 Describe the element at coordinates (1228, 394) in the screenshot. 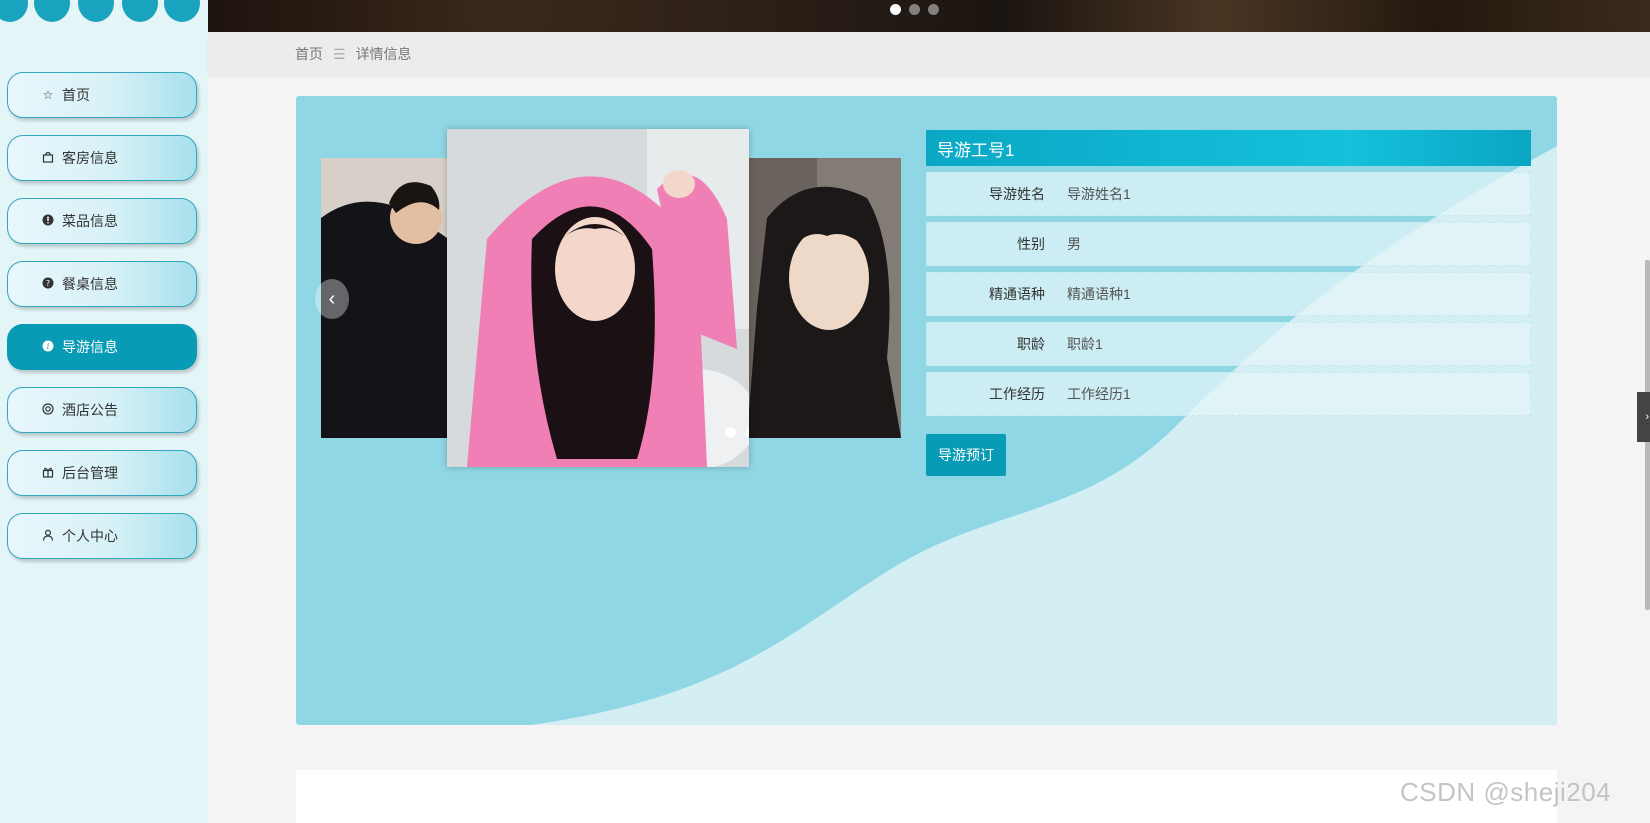

I see `info-row-experience: 工作经历 工作经历1` at that location.